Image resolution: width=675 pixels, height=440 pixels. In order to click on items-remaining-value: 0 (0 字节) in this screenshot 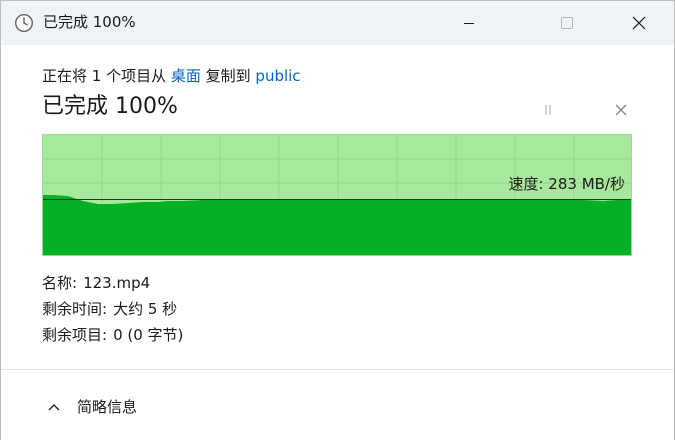, I will do `click(148, 335)`.